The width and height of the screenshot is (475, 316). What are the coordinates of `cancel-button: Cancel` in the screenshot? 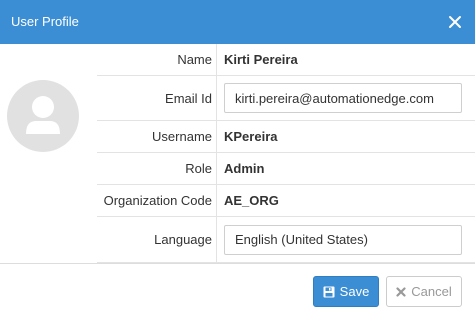 It's located at (424, 291).